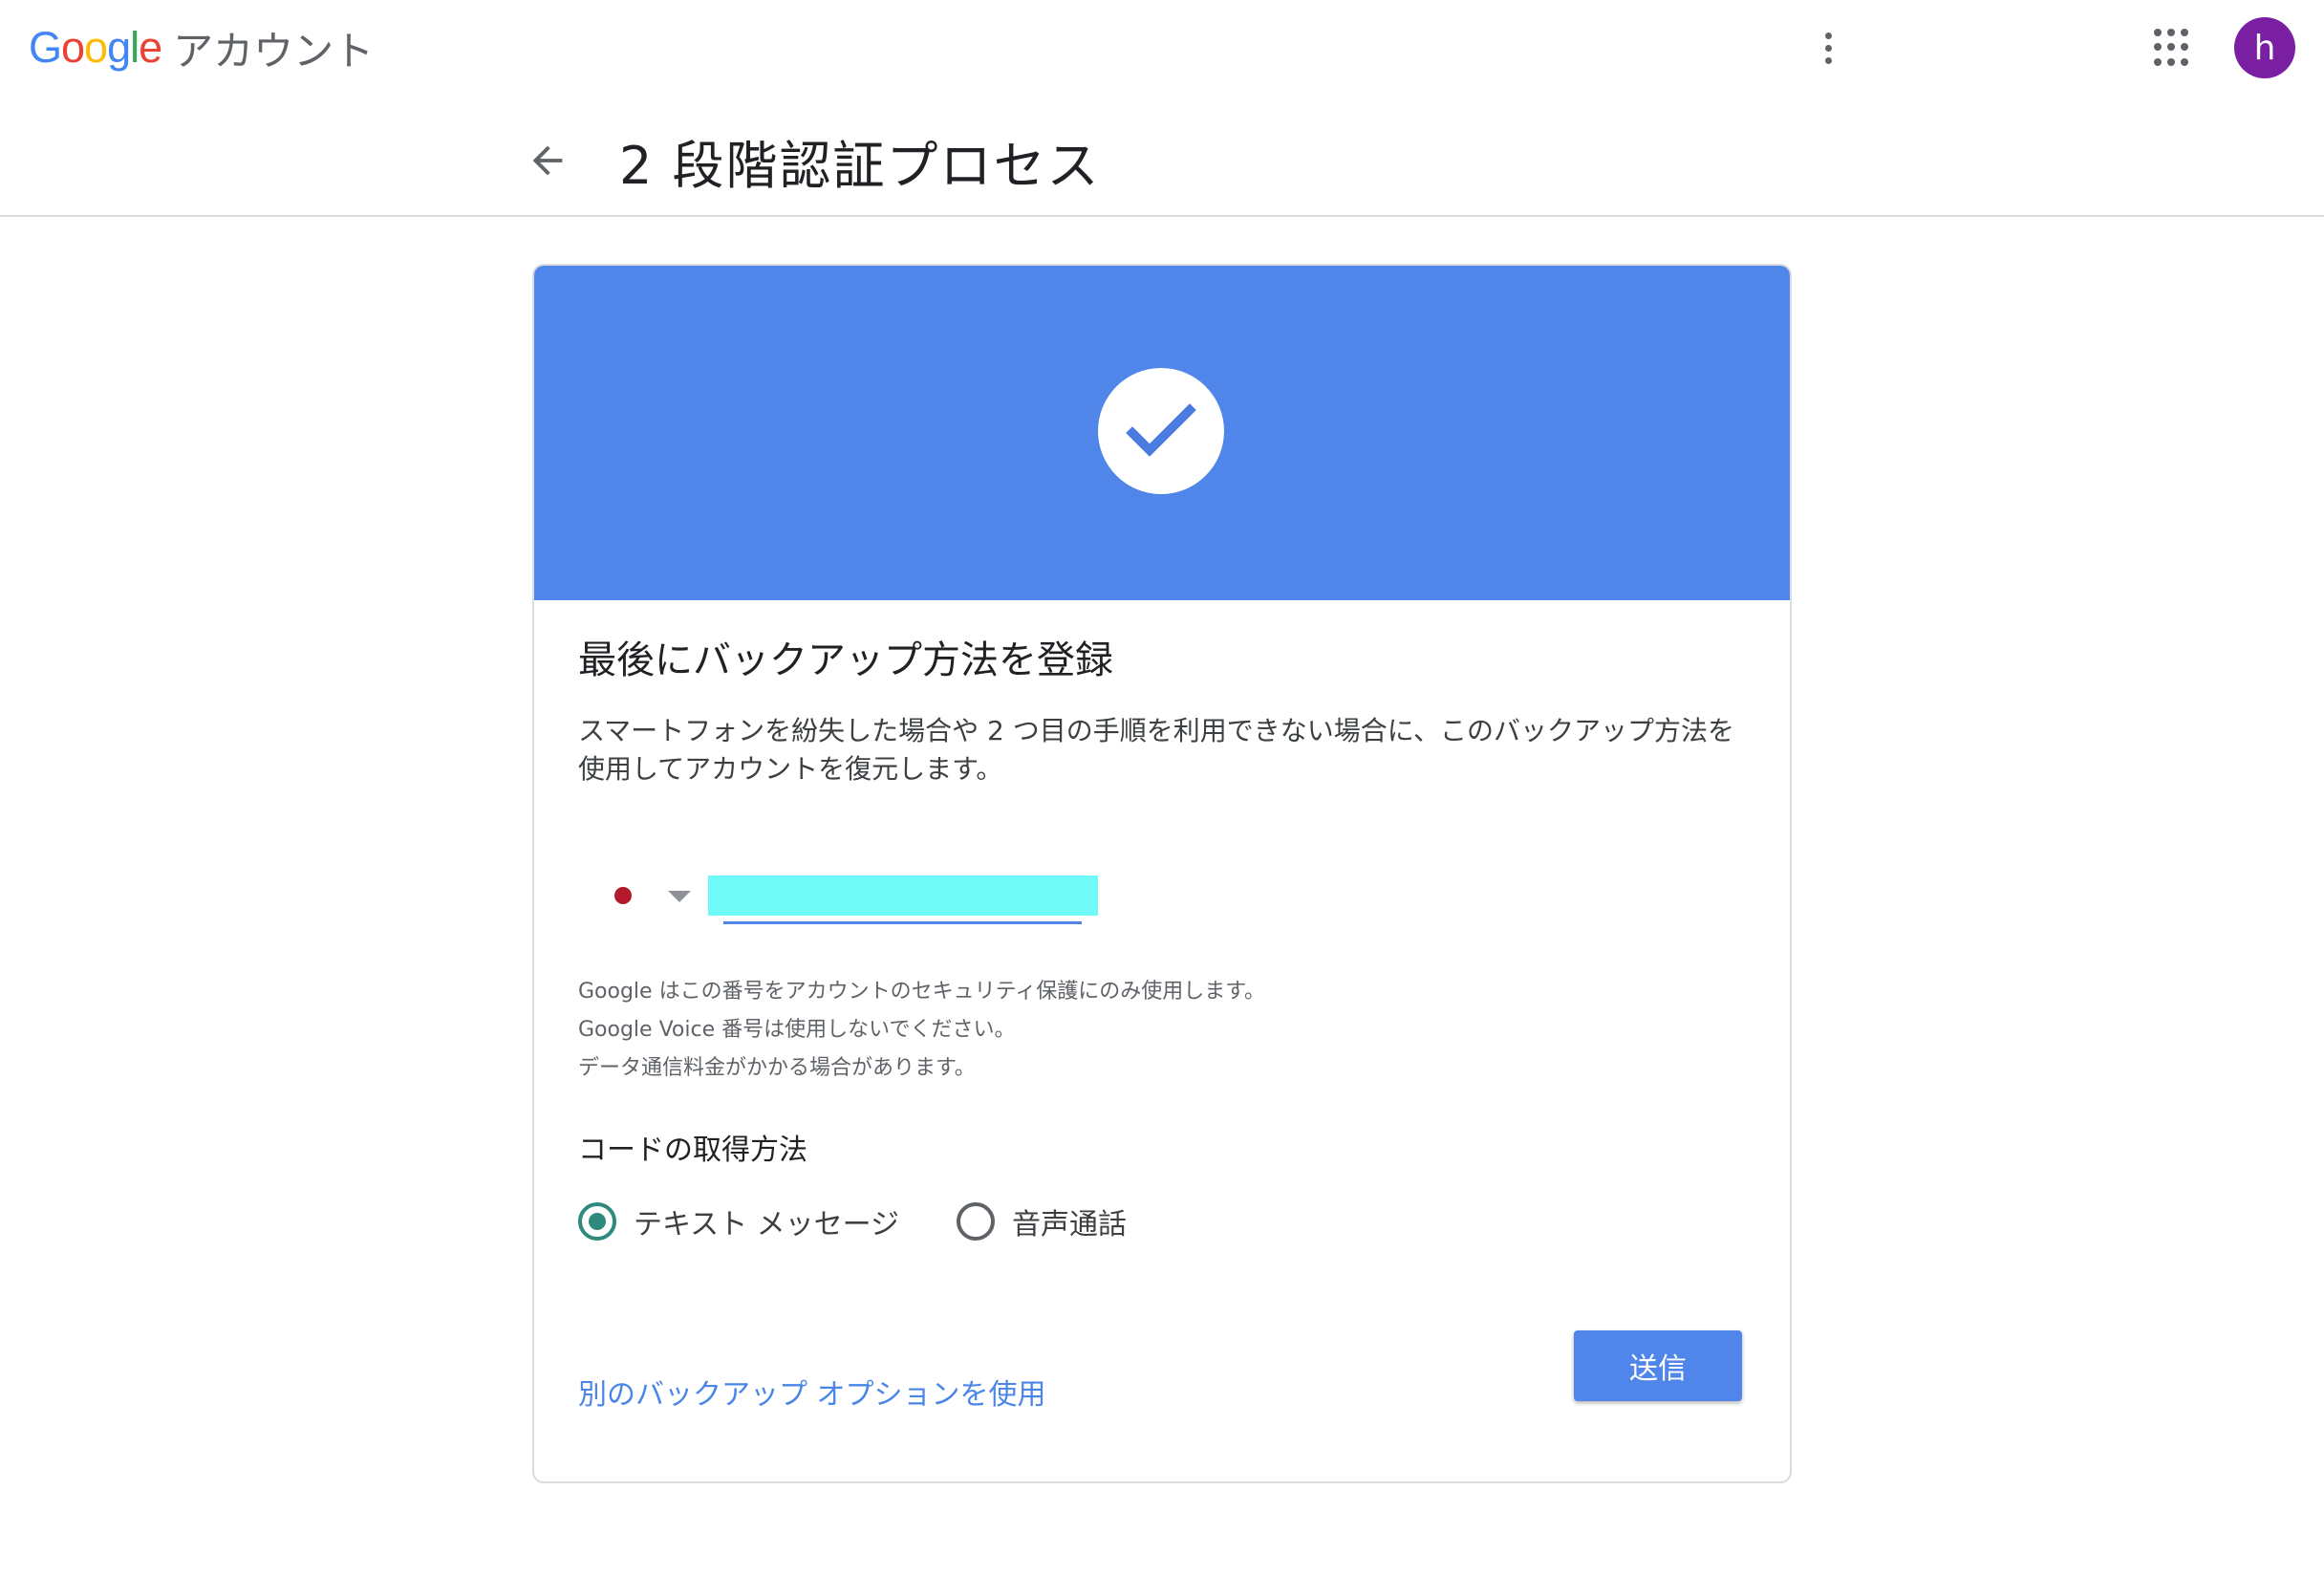 The image size is (2324, 1577). I want to click on radio-unchecked-icon, so click(976, 1221).